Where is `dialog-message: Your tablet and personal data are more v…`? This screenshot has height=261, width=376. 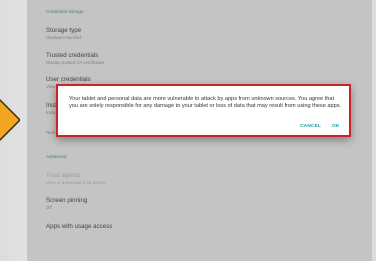
dialog-message: Your tablet and personal data are more v… is located at coordinates (205, 102).